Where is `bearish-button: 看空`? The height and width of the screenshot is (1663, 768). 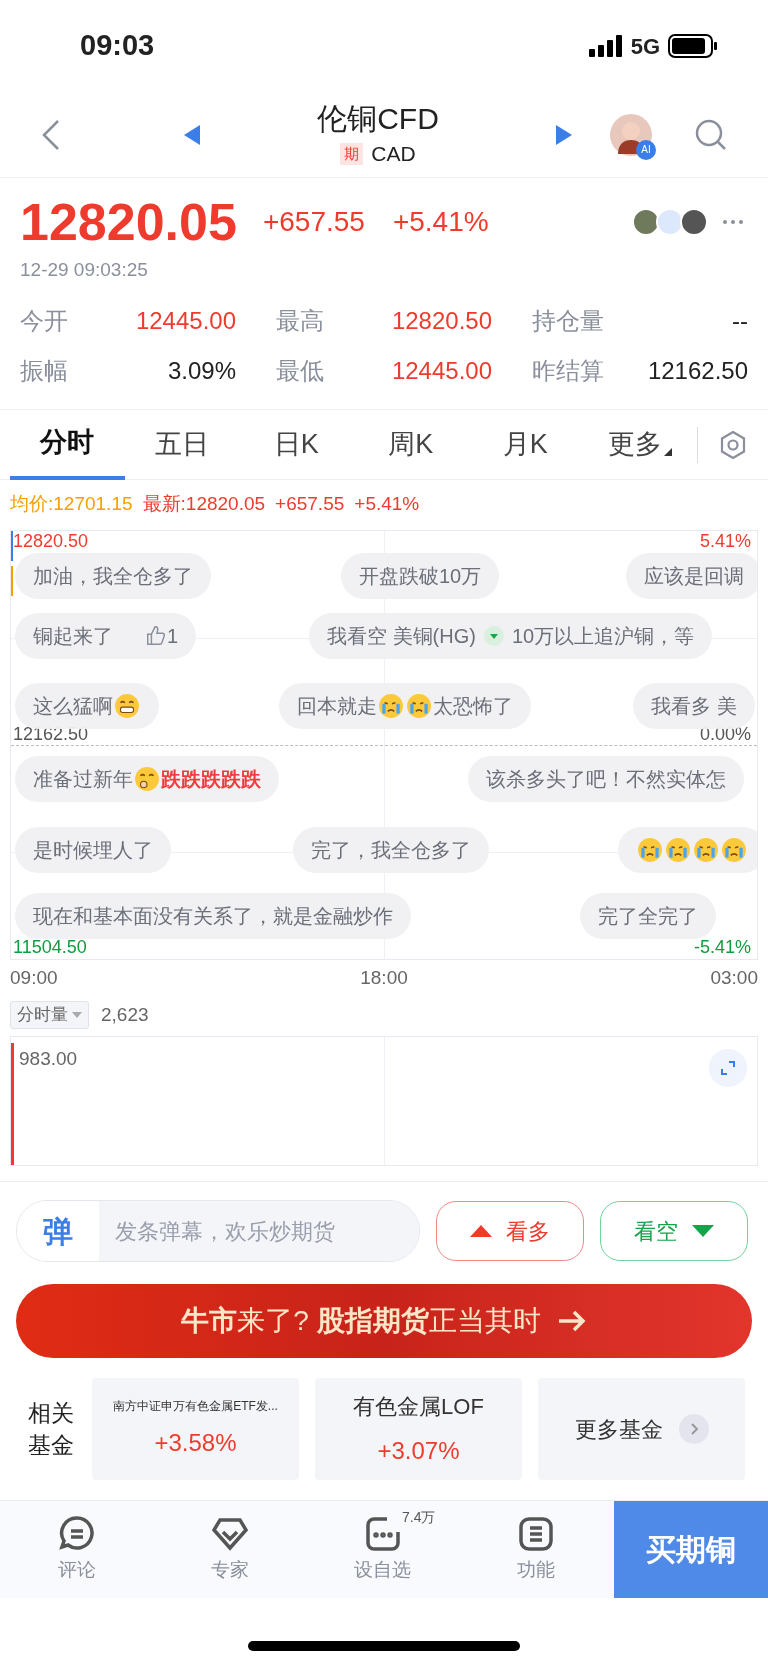
bearish-button: 看空 is located at coordinates (674, 1231).